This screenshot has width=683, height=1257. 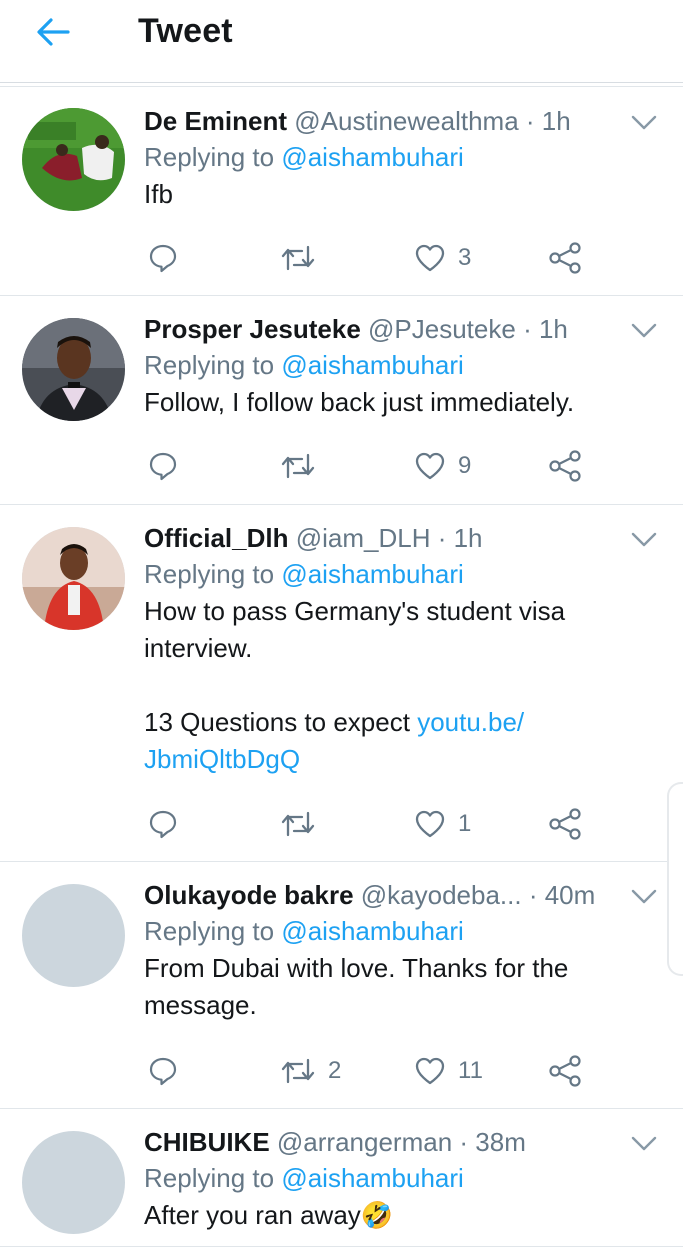 I want to click on like-button: 3, so click(x=442, y=258).